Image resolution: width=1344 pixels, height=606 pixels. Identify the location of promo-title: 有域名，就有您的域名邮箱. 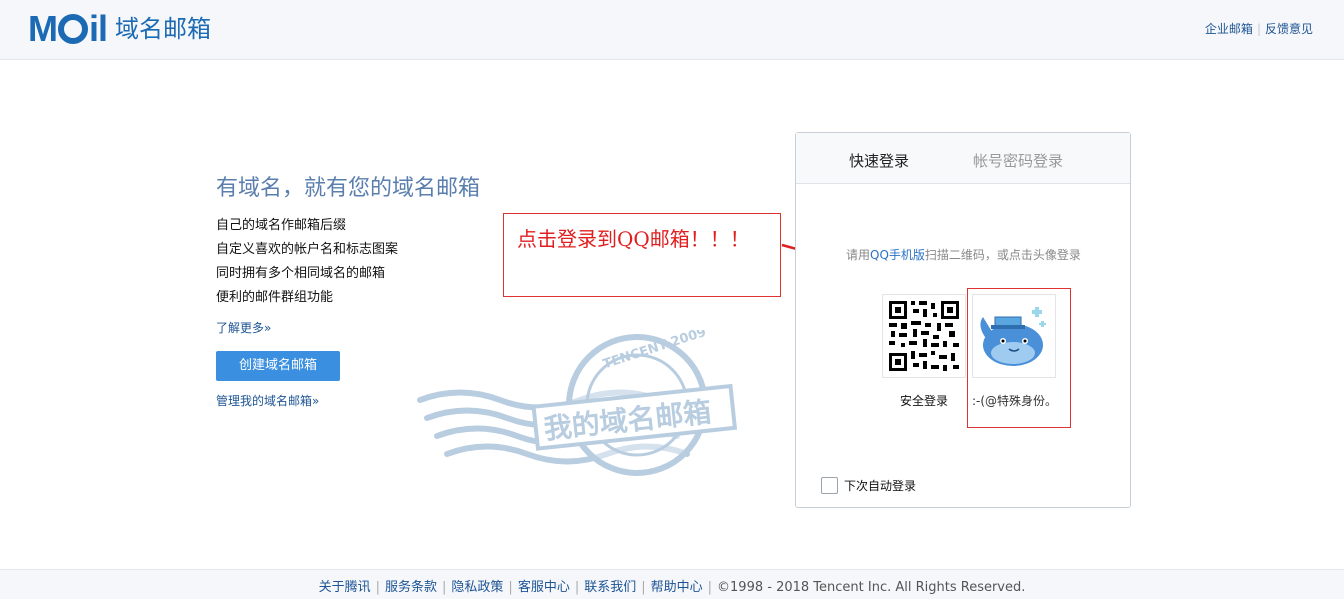
(348, 188).